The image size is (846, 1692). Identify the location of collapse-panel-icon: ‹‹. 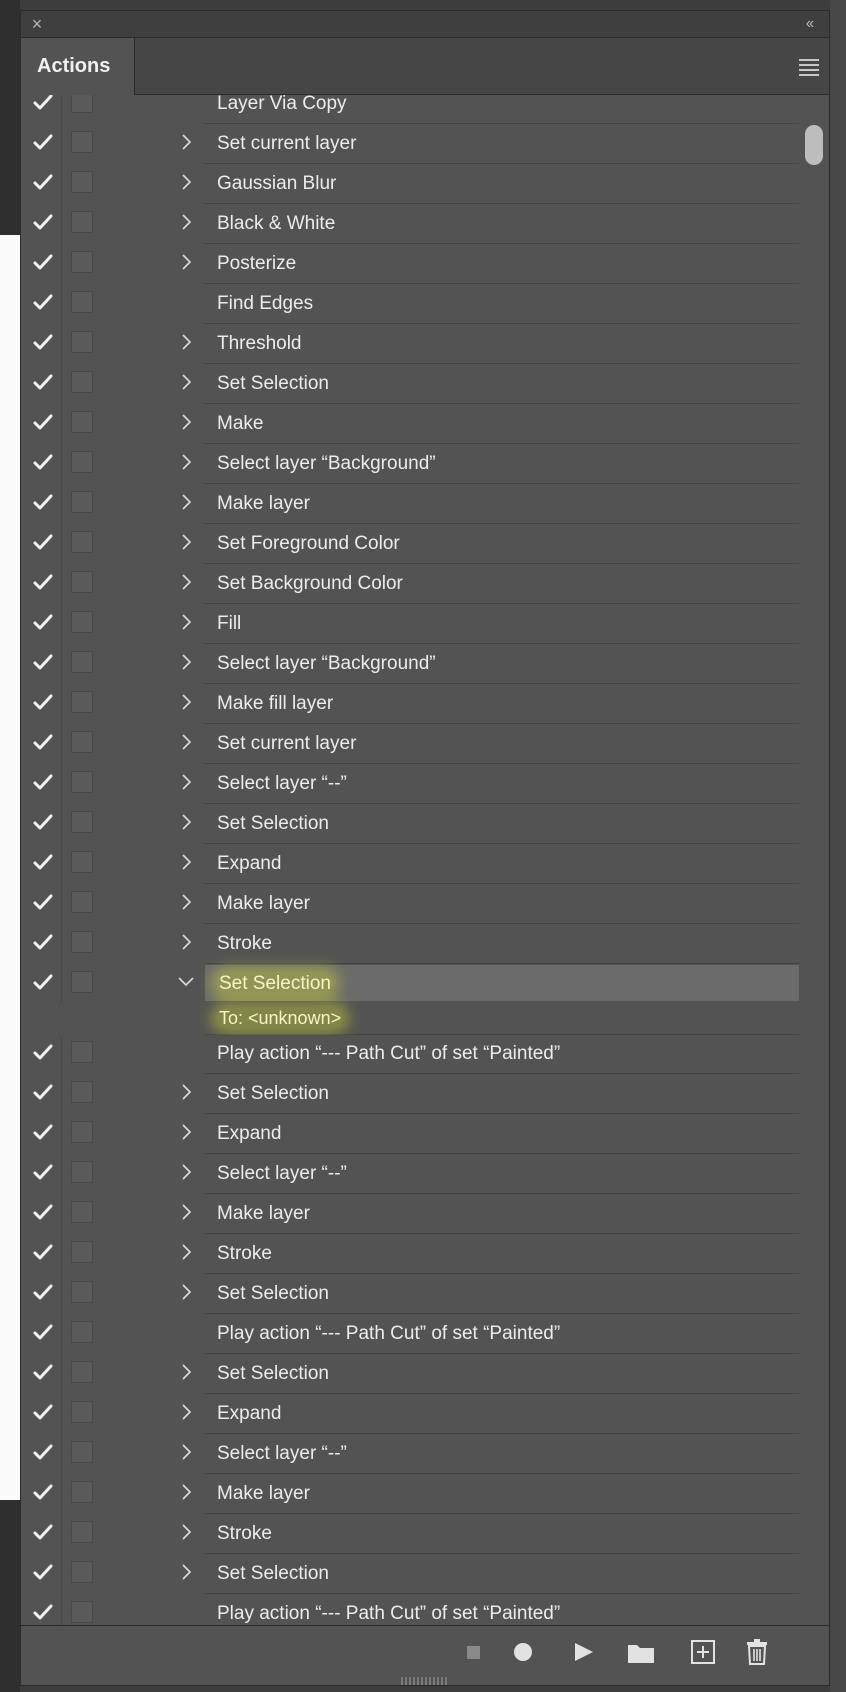
(809, 24).